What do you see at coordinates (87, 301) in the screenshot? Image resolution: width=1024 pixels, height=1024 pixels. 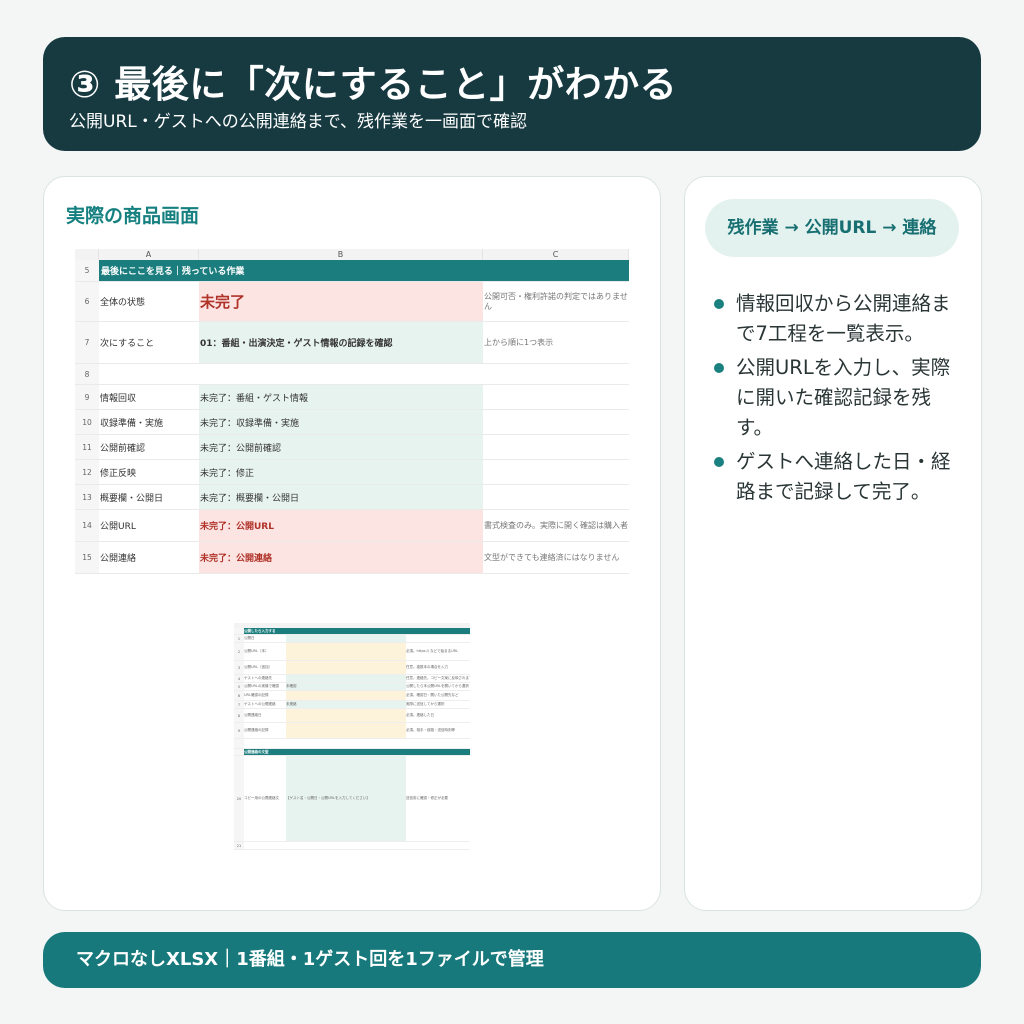 I see `row-number: 6` at bounding box center [87, 301].